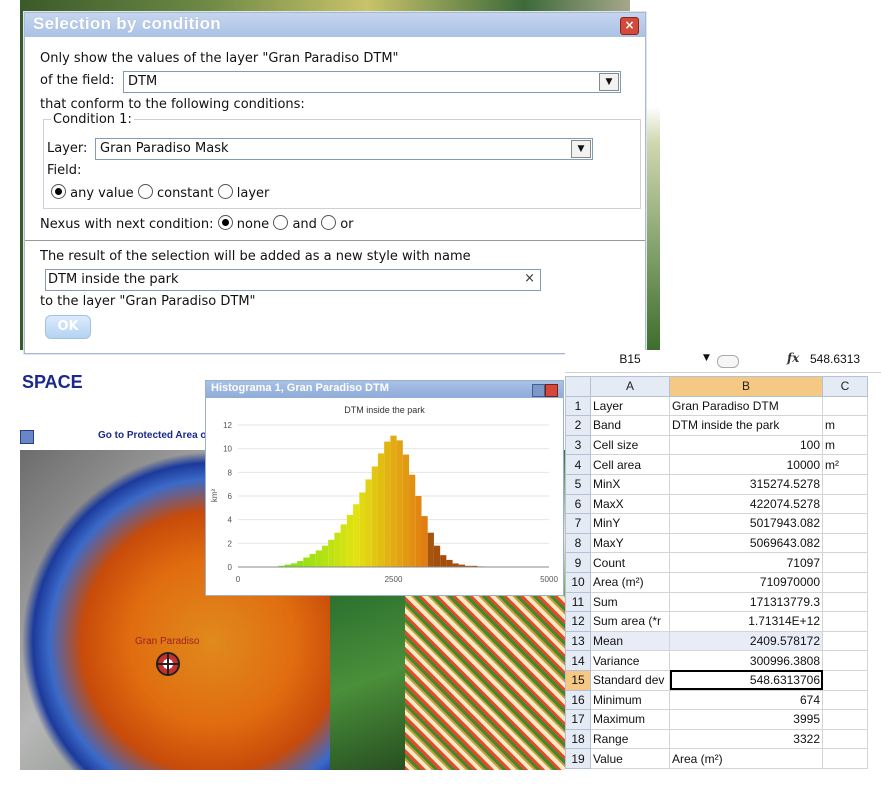 The image size is (881, 785). What do you see at coordinates (578, 562) in the screenshot?
I see `row-header: 9` at bounding box center [578, 562].